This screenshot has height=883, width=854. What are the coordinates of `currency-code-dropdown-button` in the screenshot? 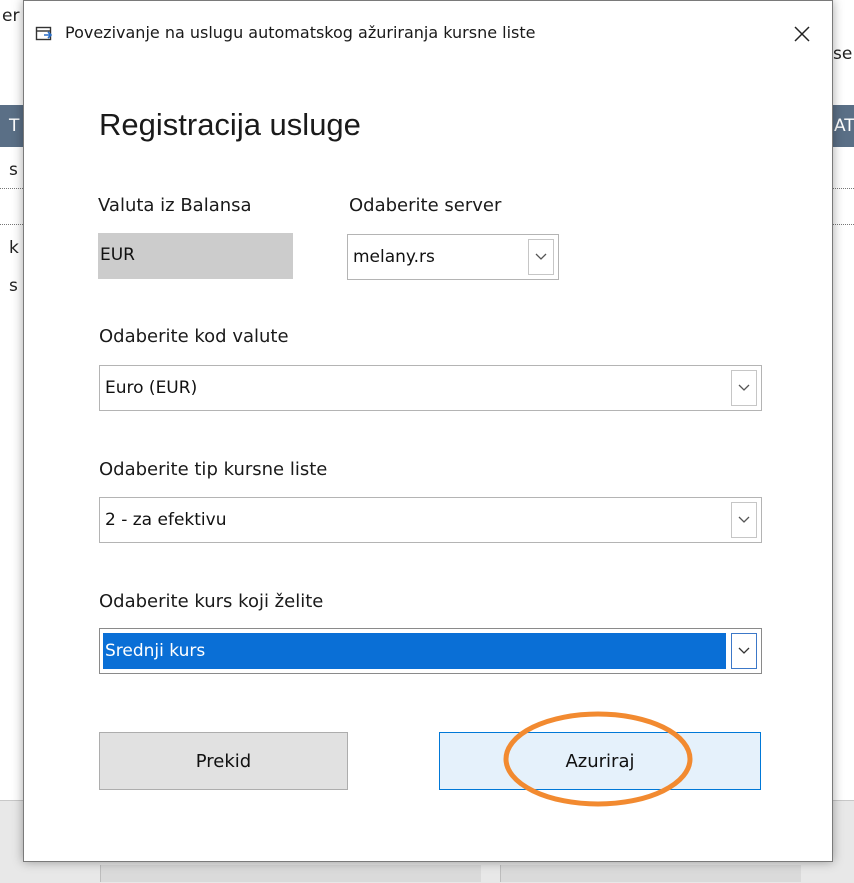 It's located at (744, 388).